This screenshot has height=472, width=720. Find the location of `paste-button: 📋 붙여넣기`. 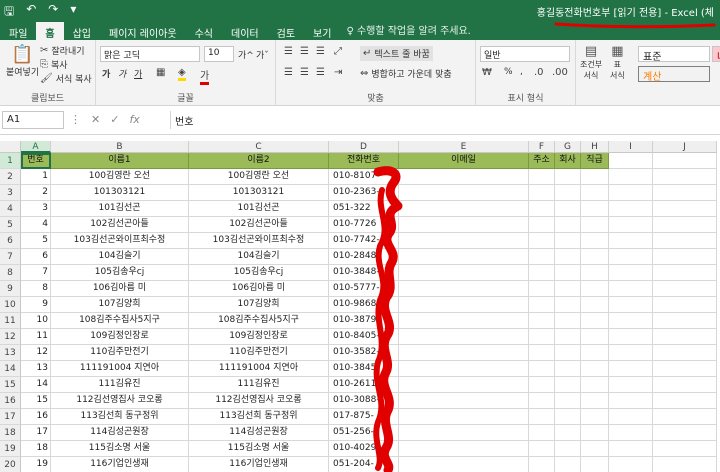

paste-button: 📋 붙여넣기 is located at coordinates (22, 61).